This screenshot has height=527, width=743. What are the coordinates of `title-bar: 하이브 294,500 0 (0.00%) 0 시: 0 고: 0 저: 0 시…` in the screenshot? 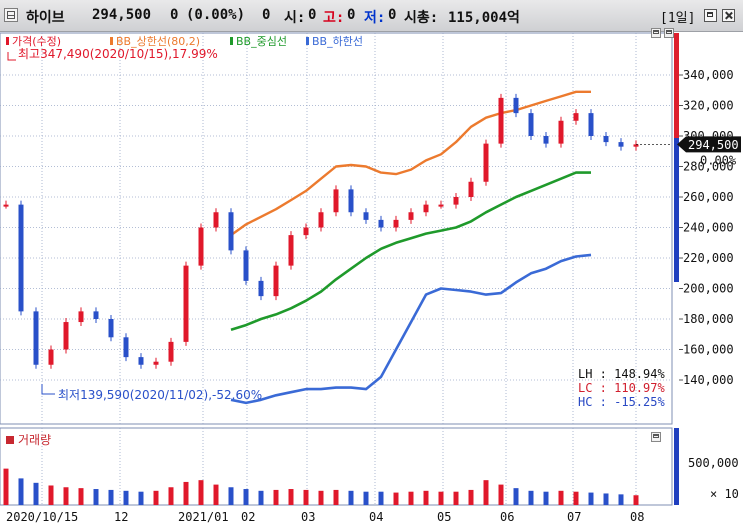 It's located at (371, 16).